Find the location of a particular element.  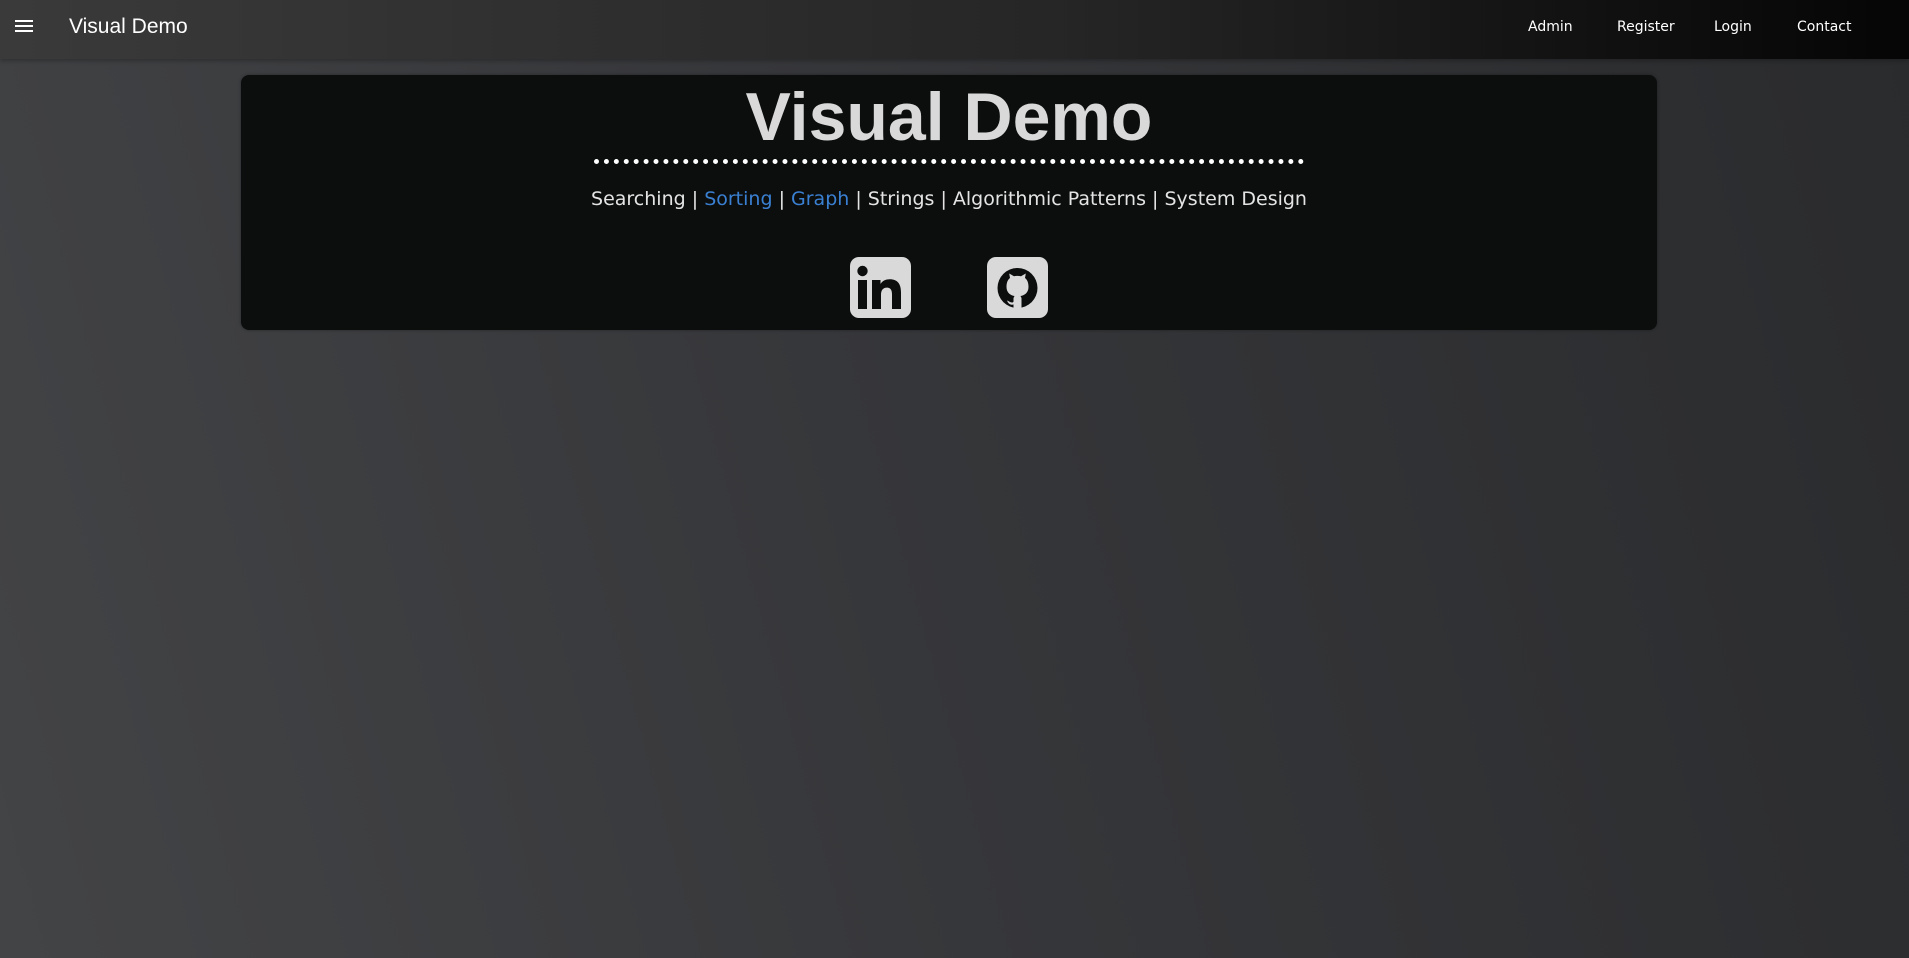

hamburger-menu-icon is located at coordinates (25, 27).